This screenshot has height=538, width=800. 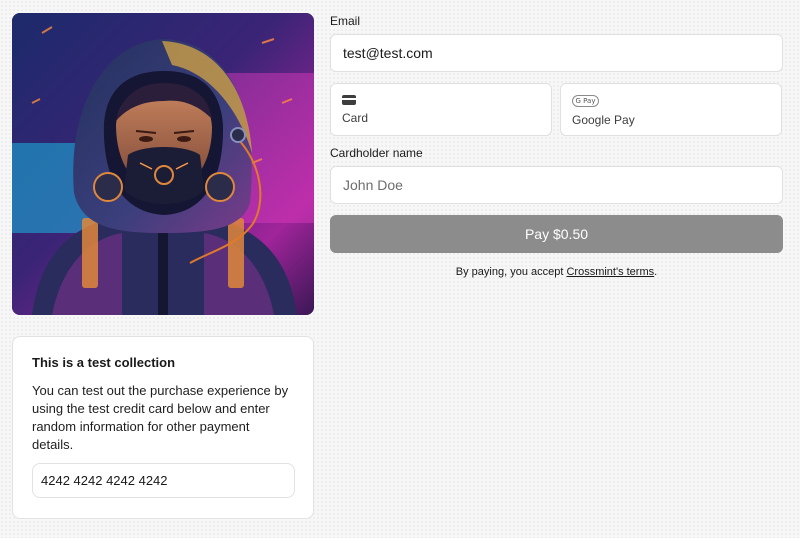 What do you see at coordinates (610, 272) in the screenshot?
I see `crossmint-terms-link: Crossmint's terms` at bounding box center [610, 272].